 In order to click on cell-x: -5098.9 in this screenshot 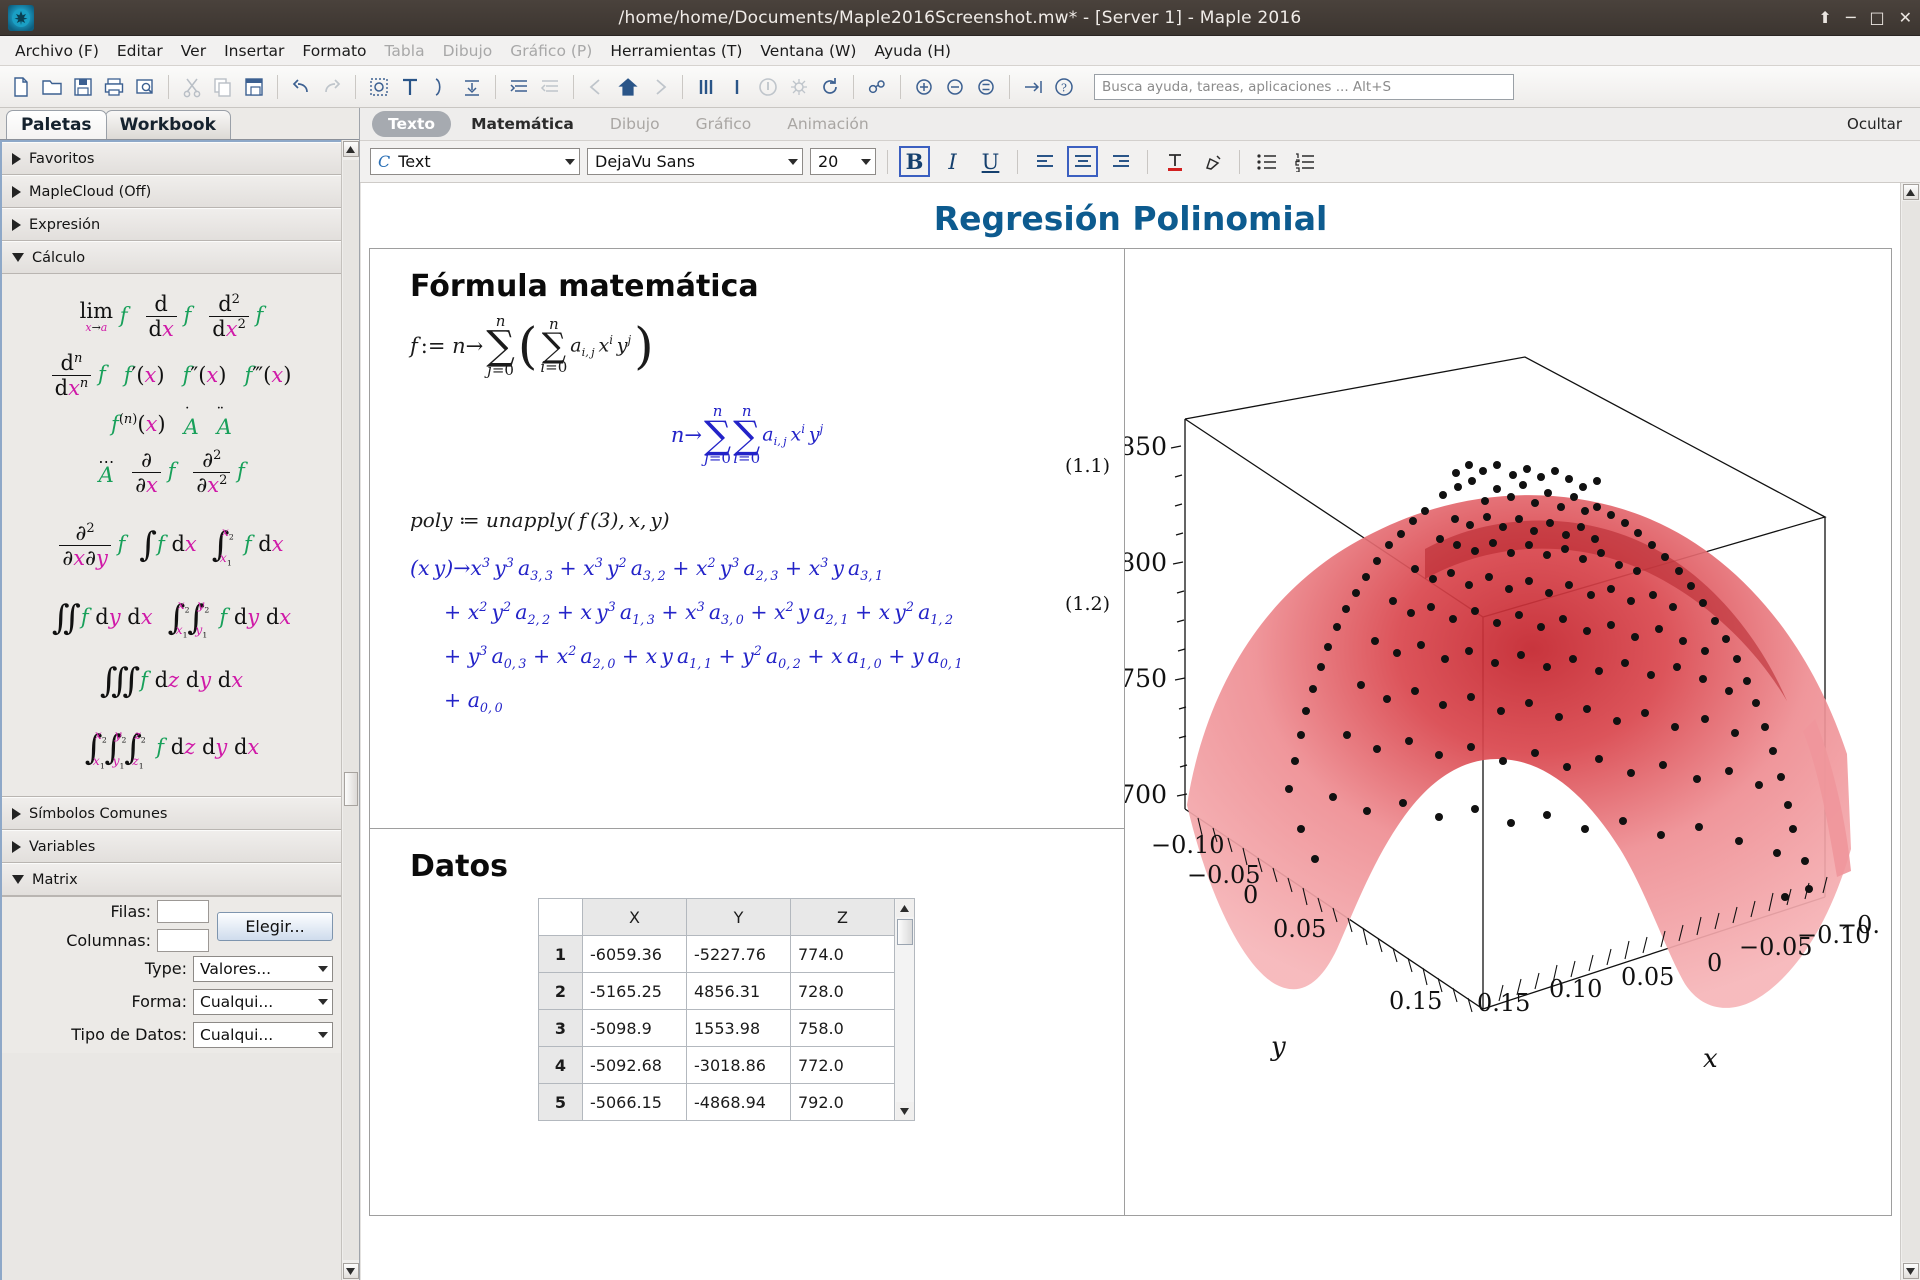, I will do `click(634, 1028)`.